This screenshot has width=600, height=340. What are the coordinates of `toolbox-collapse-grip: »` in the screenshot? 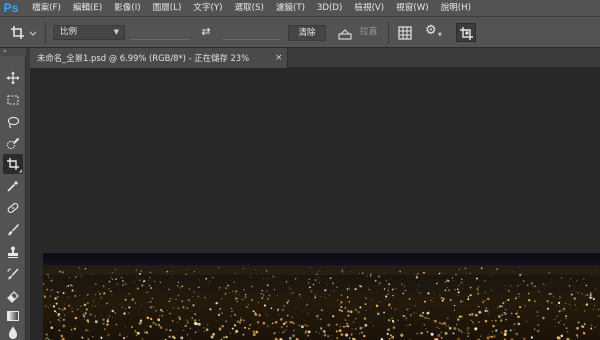 It's located at (13, 52).